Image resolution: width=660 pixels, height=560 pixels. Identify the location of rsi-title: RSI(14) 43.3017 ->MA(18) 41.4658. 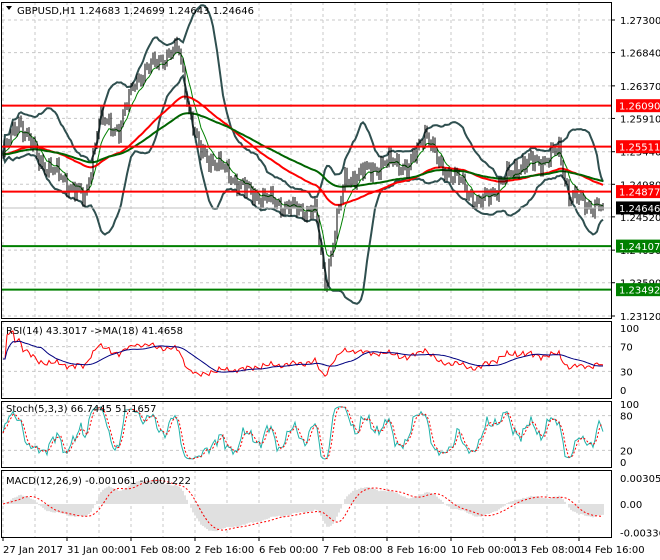
(94, 331).